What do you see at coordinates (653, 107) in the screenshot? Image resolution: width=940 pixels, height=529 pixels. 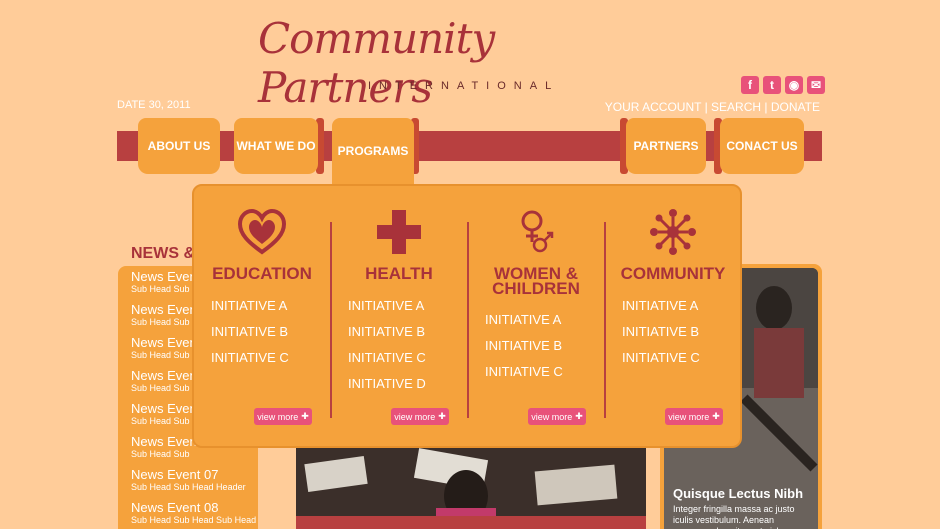 I see `your-account-link: YOUR ACCOUNT` at bounding box center [653, 107].